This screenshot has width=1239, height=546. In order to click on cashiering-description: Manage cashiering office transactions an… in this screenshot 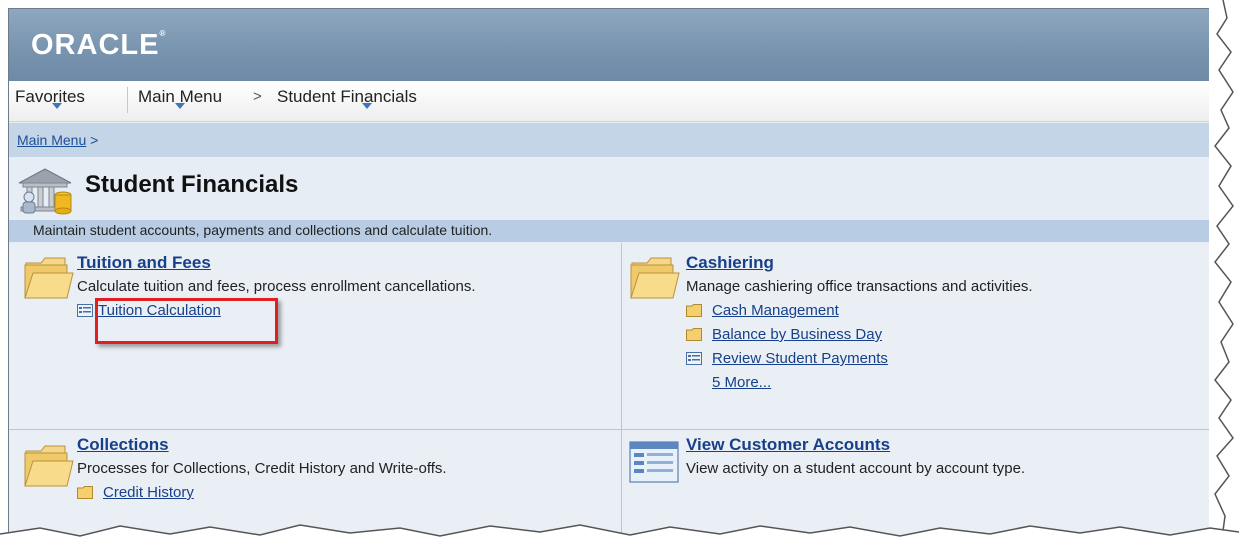, I will do `click(859, 286)`.